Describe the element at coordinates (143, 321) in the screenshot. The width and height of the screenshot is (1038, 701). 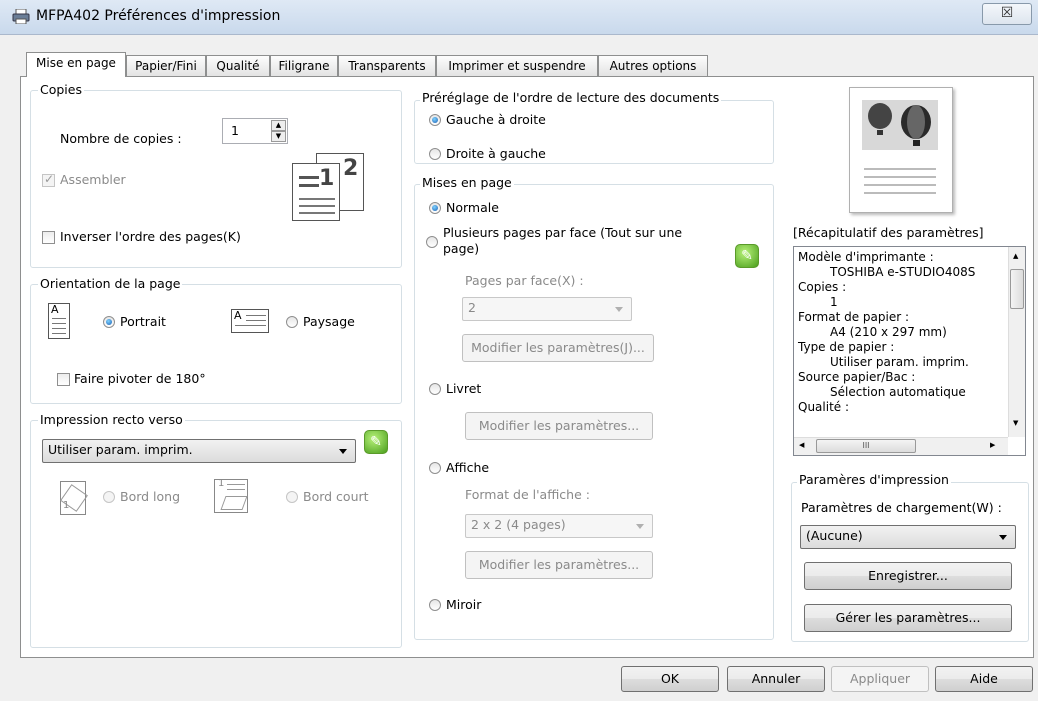
I see `portrait-label: Portrait` at that location.